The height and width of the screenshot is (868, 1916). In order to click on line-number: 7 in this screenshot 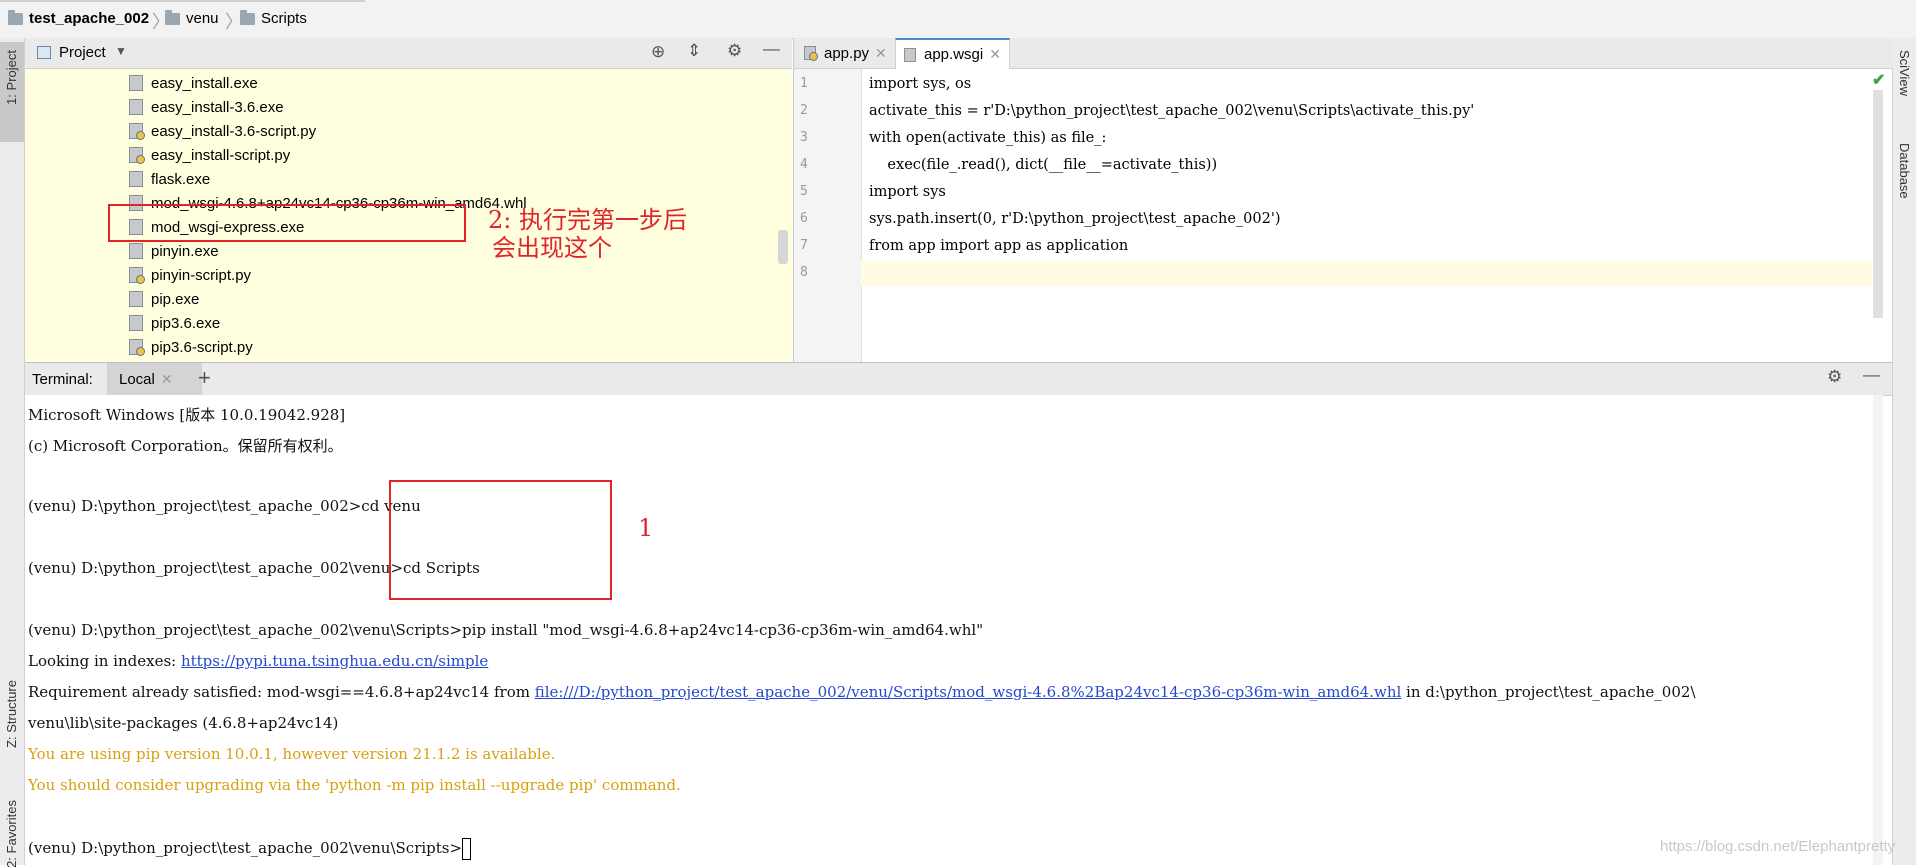, I will do `click(804, 245)`.